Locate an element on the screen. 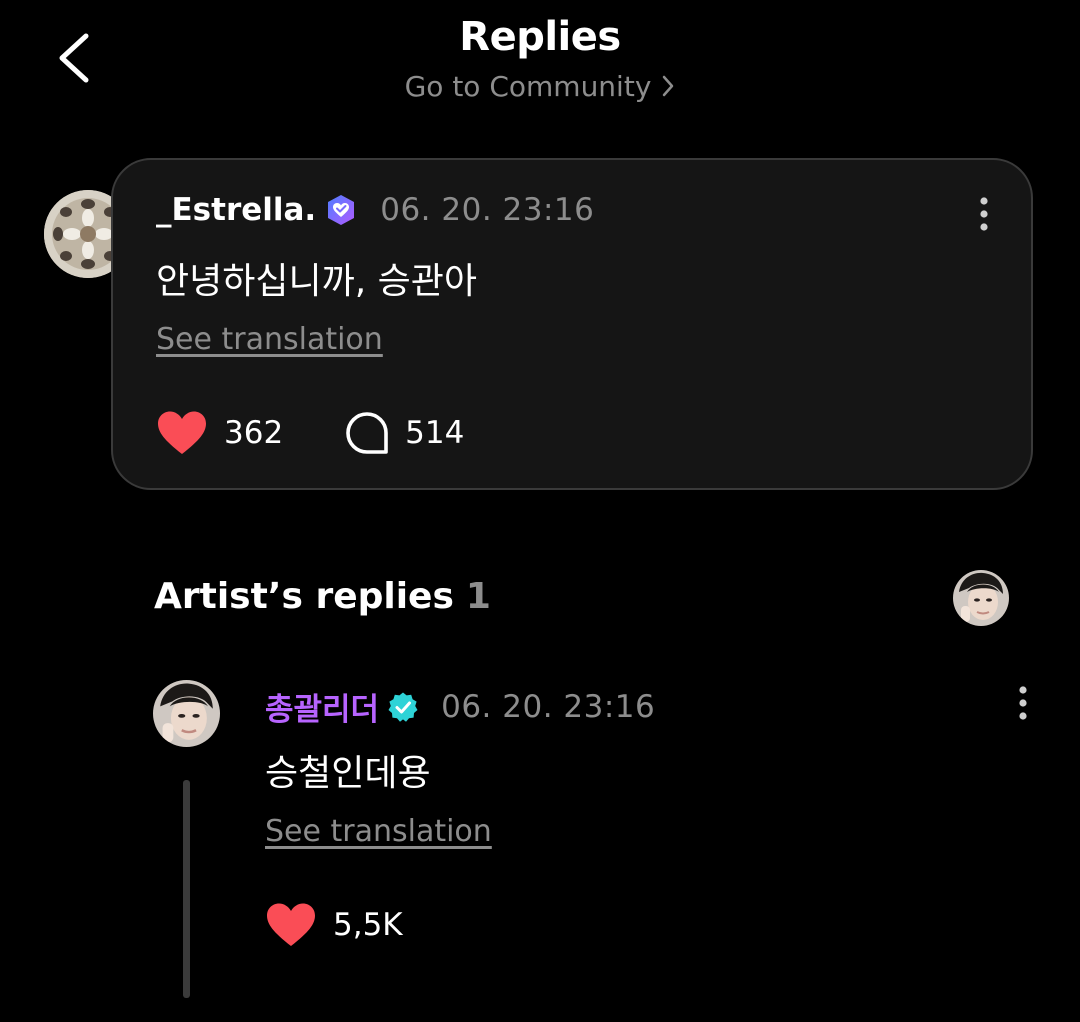 The image size is (1080, 1022). reply-like-count: 5,5K is located at coordinates (368, 925).